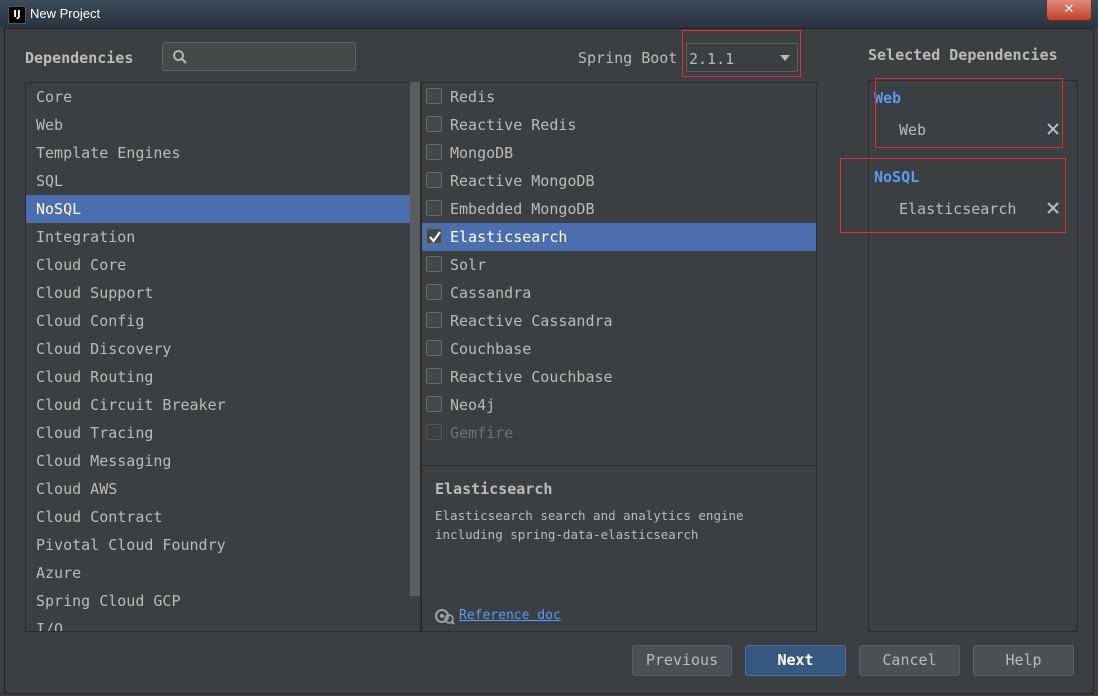  What do you see at coordinates (963, 55) in the screenshot?
I see `selected-dependencies-title: Selected Dependencies` at bounding box center [963, 55].